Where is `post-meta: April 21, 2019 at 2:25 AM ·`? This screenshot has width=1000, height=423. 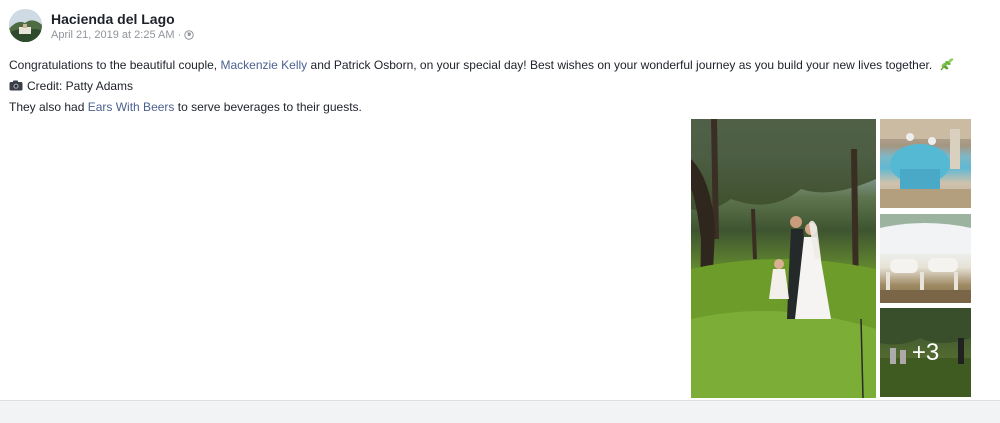 post-meta: April 21, 2019 at 2:25 AM · is located at coordinates (122, 35).